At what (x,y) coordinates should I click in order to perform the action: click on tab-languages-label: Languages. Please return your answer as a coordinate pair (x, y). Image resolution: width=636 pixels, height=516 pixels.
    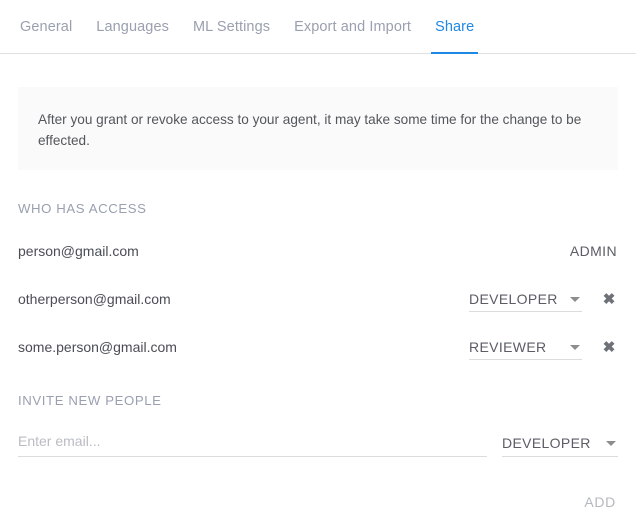
    Looking at the image, I should click on (132, 27).